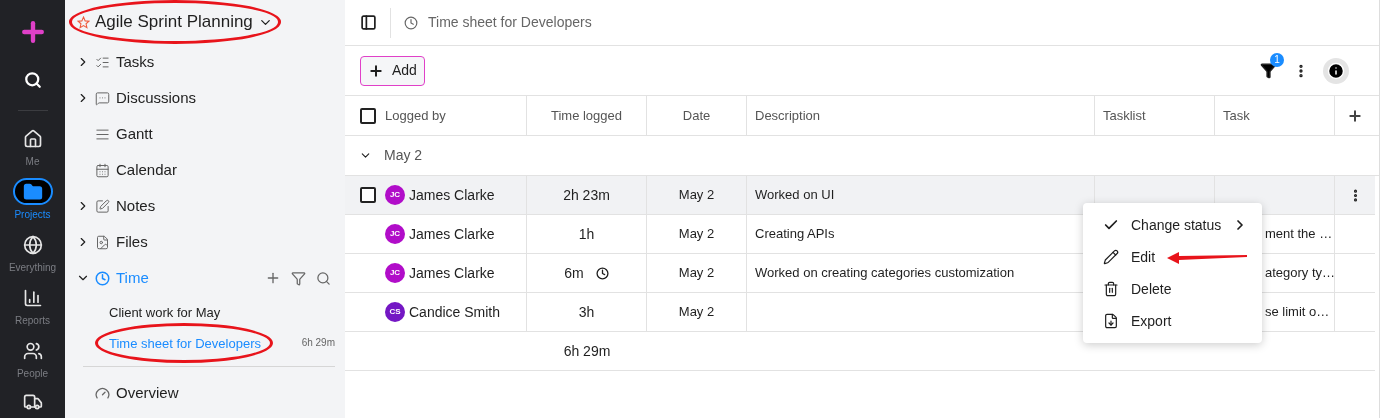 The height and width of the screenshot is (418, 1387). Describe the element at coordinates (32, 402) in the screenshot. I see `truck-icon` at that location.